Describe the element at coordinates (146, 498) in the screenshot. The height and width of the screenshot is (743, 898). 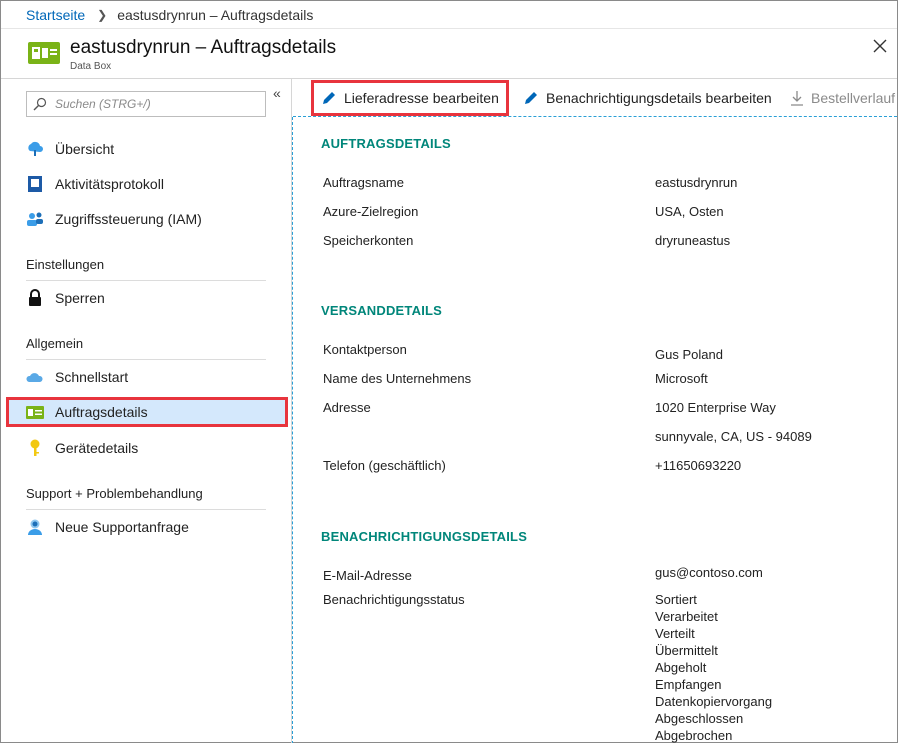
I see `section-support: Support + Problembehandlung` at that location.